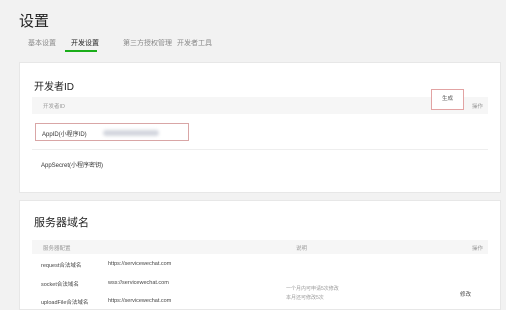  Describe the element at coordinates (194, 43) in the screenshot. I see `tab-dev-tools: 开发者工具` at that location.